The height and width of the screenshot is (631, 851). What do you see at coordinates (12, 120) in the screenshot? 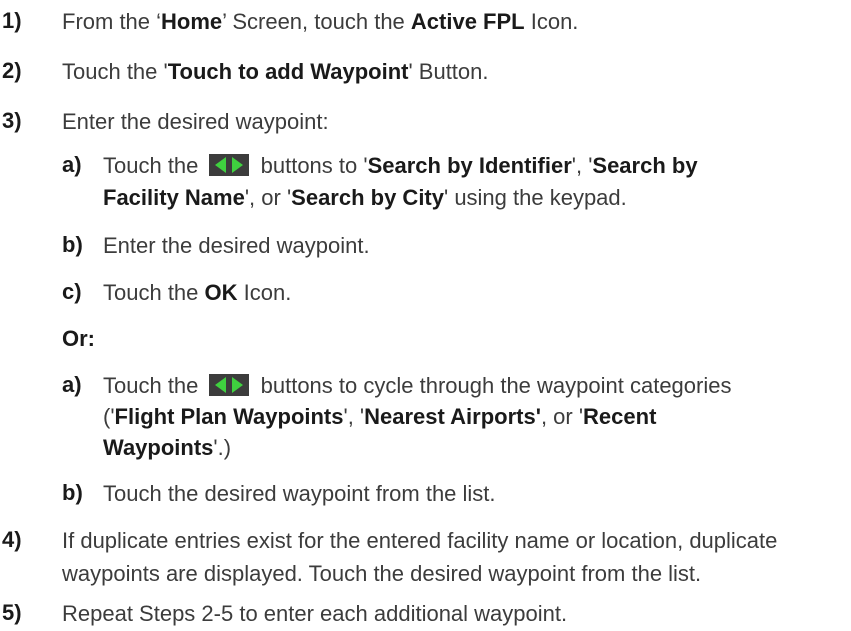
I see `step-number: 3)` at bounding box center [12, 120].